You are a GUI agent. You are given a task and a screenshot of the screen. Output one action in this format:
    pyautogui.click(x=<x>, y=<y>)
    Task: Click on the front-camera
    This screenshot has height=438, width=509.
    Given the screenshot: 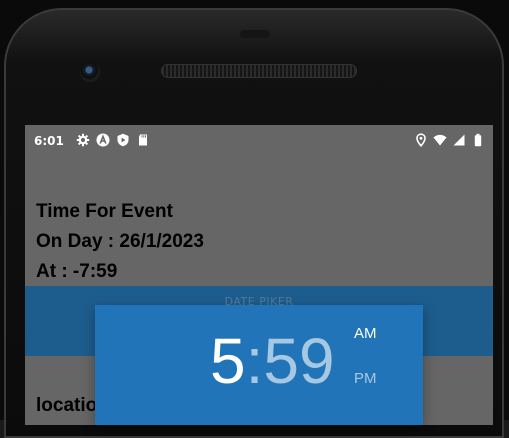 What is the action you would take?
    pyautogui.click(x=90, y=72)
    